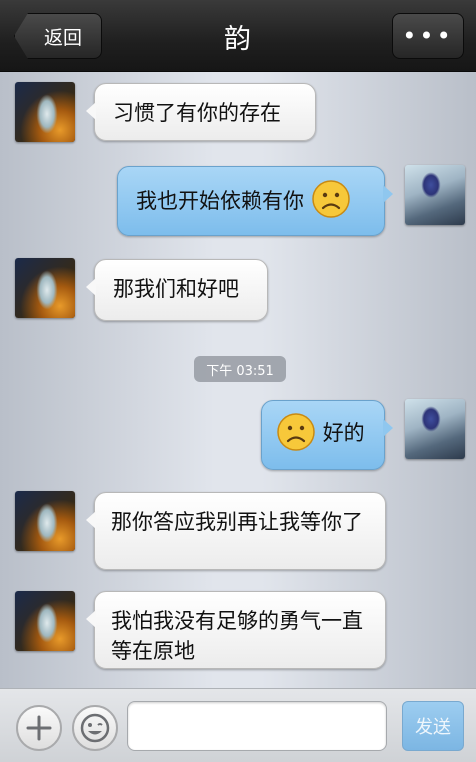 The height and width of the screenshot is (762, 476). I want to click on message-text: 习惯了有你的存在, so click(197, 113).